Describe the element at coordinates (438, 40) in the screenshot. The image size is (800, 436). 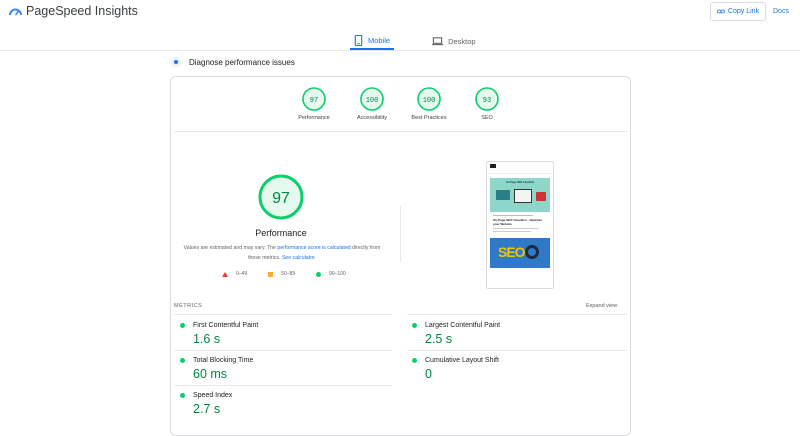
I see `laptop-icon` at that location.